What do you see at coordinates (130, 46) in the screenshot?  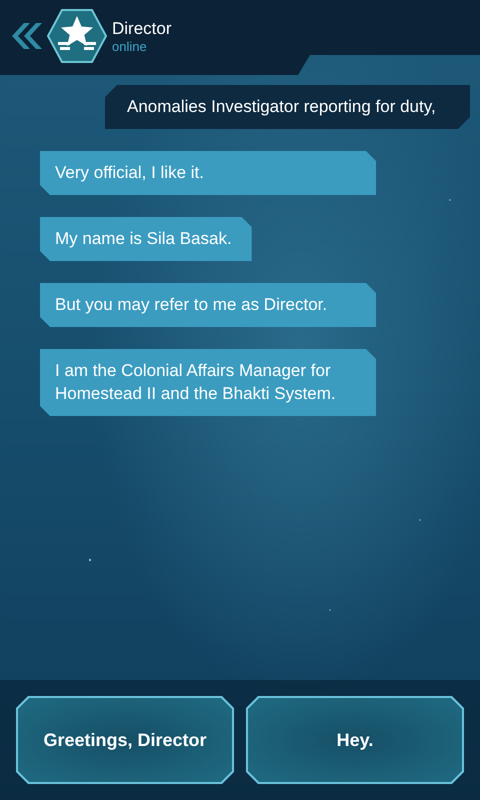 I see `status-text: online` at bounding box center [130, 46].